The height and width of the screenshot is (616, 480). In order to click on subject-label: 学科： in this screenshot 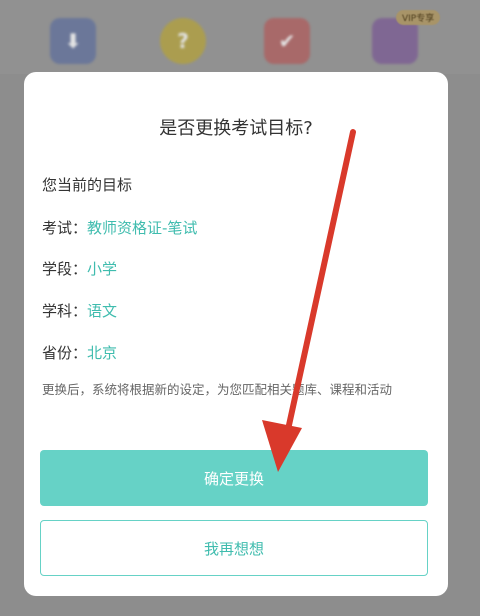, I will do `click(65, 311)`.